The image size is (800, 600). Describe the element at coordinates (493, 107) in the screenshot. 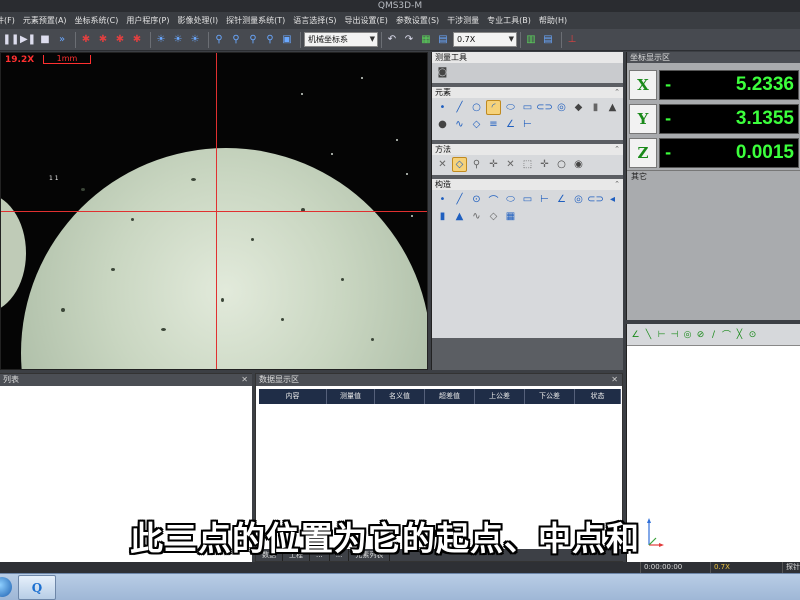

I see `arc-icon: ◜` at that location.